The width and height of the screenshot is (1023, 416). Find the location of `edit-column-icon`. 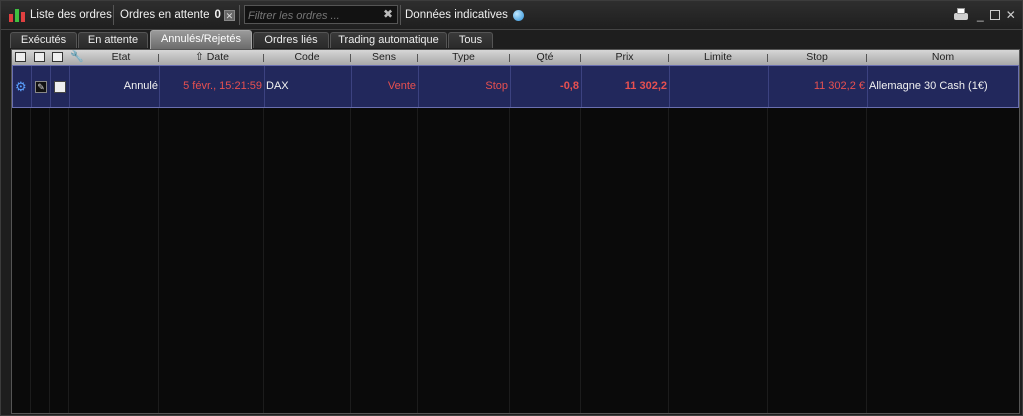

edit-column-icon is located at coordinates (39, 57).